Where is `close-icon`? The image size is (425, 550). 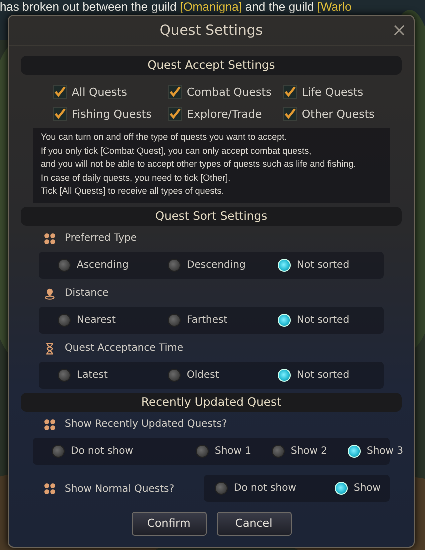 close-icon is located at coordinates (399, 30).